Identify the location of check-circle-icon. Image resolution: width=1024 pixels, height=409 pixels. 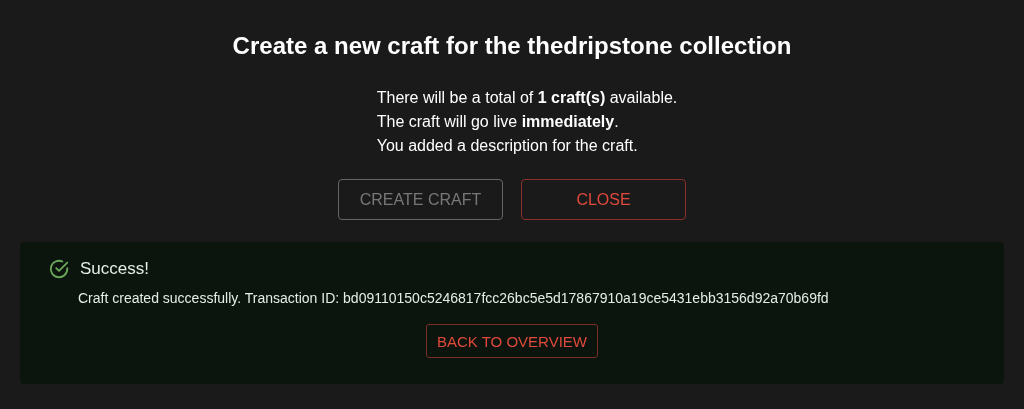
(59, 269).